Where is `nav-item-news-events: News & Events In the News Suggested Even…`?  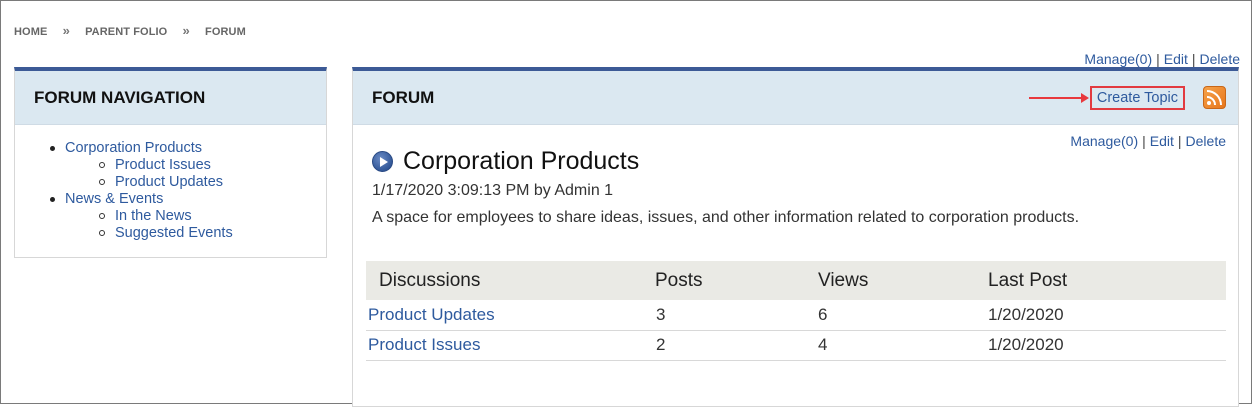
nav-item-news-events: News & Events In the News Suggested Even… is located at coordinates (170, 216).